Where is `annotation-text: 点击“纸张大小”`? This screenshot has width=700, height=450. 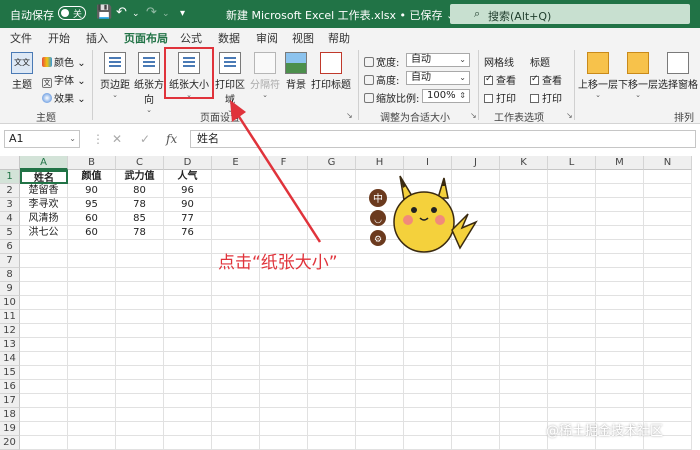
annotation-text: 点击“纸张大小” is located at coordinates (278, 263).